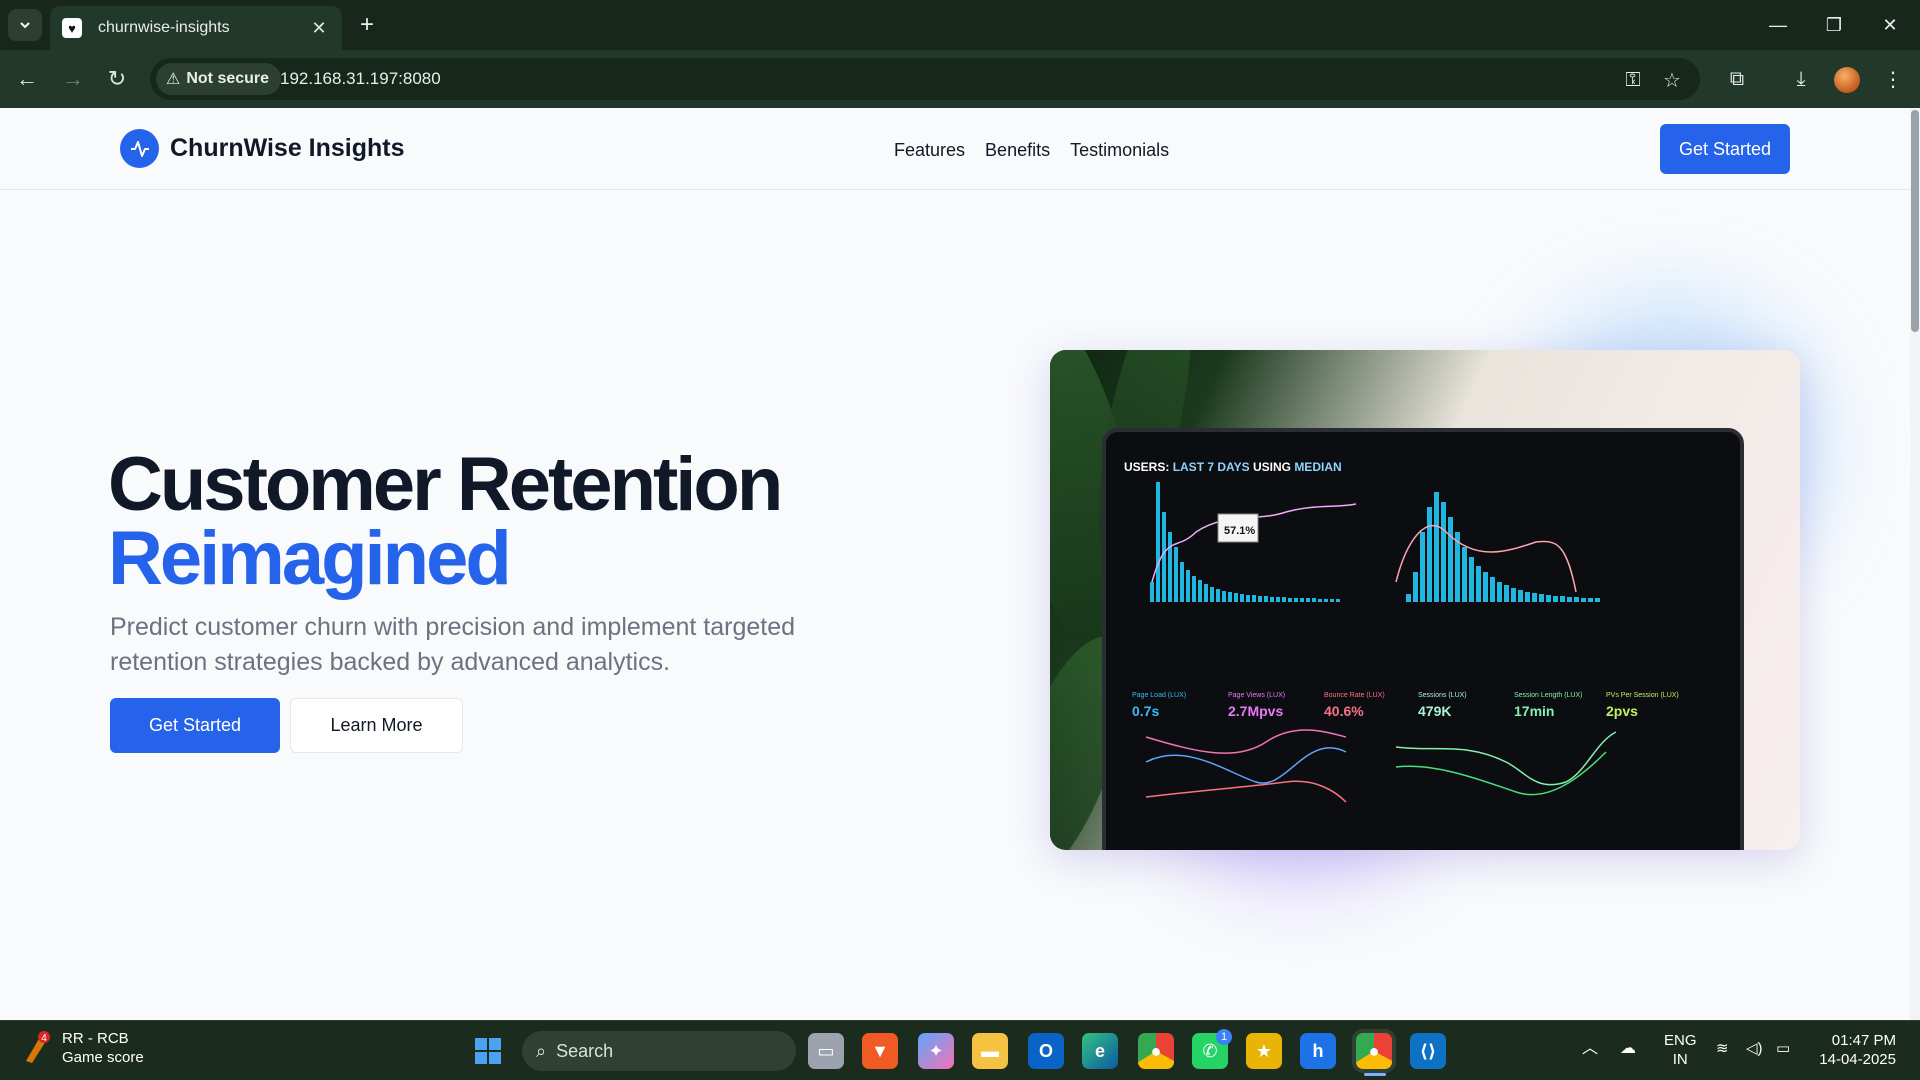 The image size is (1920, 1080). Describe the element at coordinates (319, 28) in the screenshot. I see `close-icon: ✕` at that location.